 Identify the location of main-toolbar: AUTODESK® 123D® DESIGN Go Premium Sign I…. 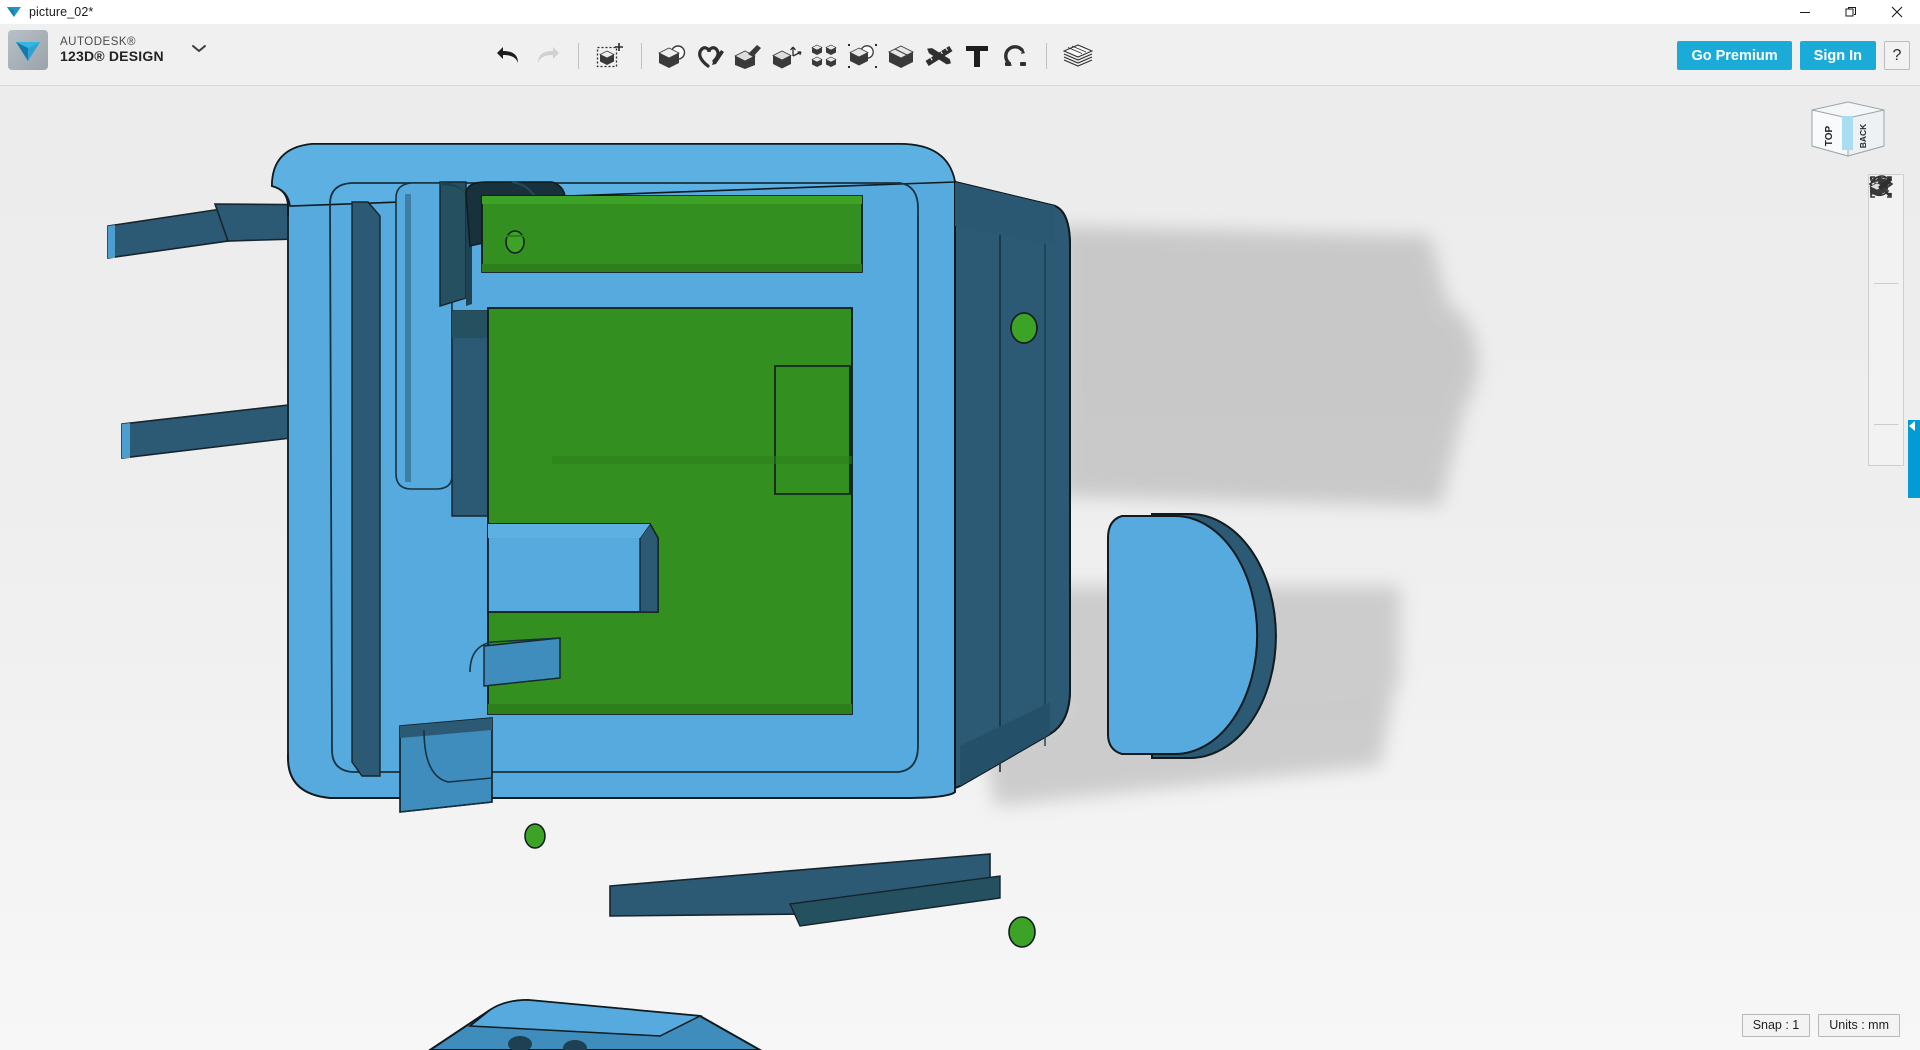
(960, 55).